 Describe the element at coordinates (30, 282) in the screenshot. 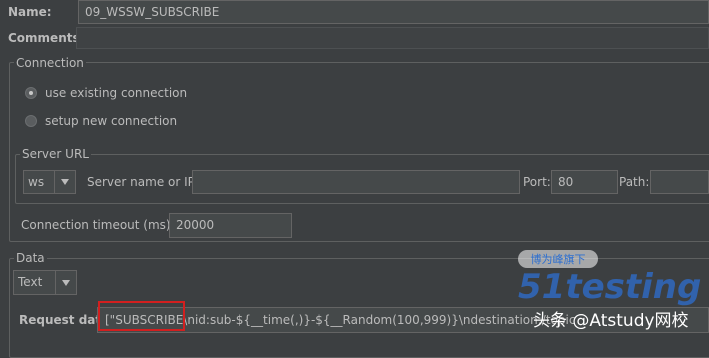

I see `data-type-value: Text` at that location.